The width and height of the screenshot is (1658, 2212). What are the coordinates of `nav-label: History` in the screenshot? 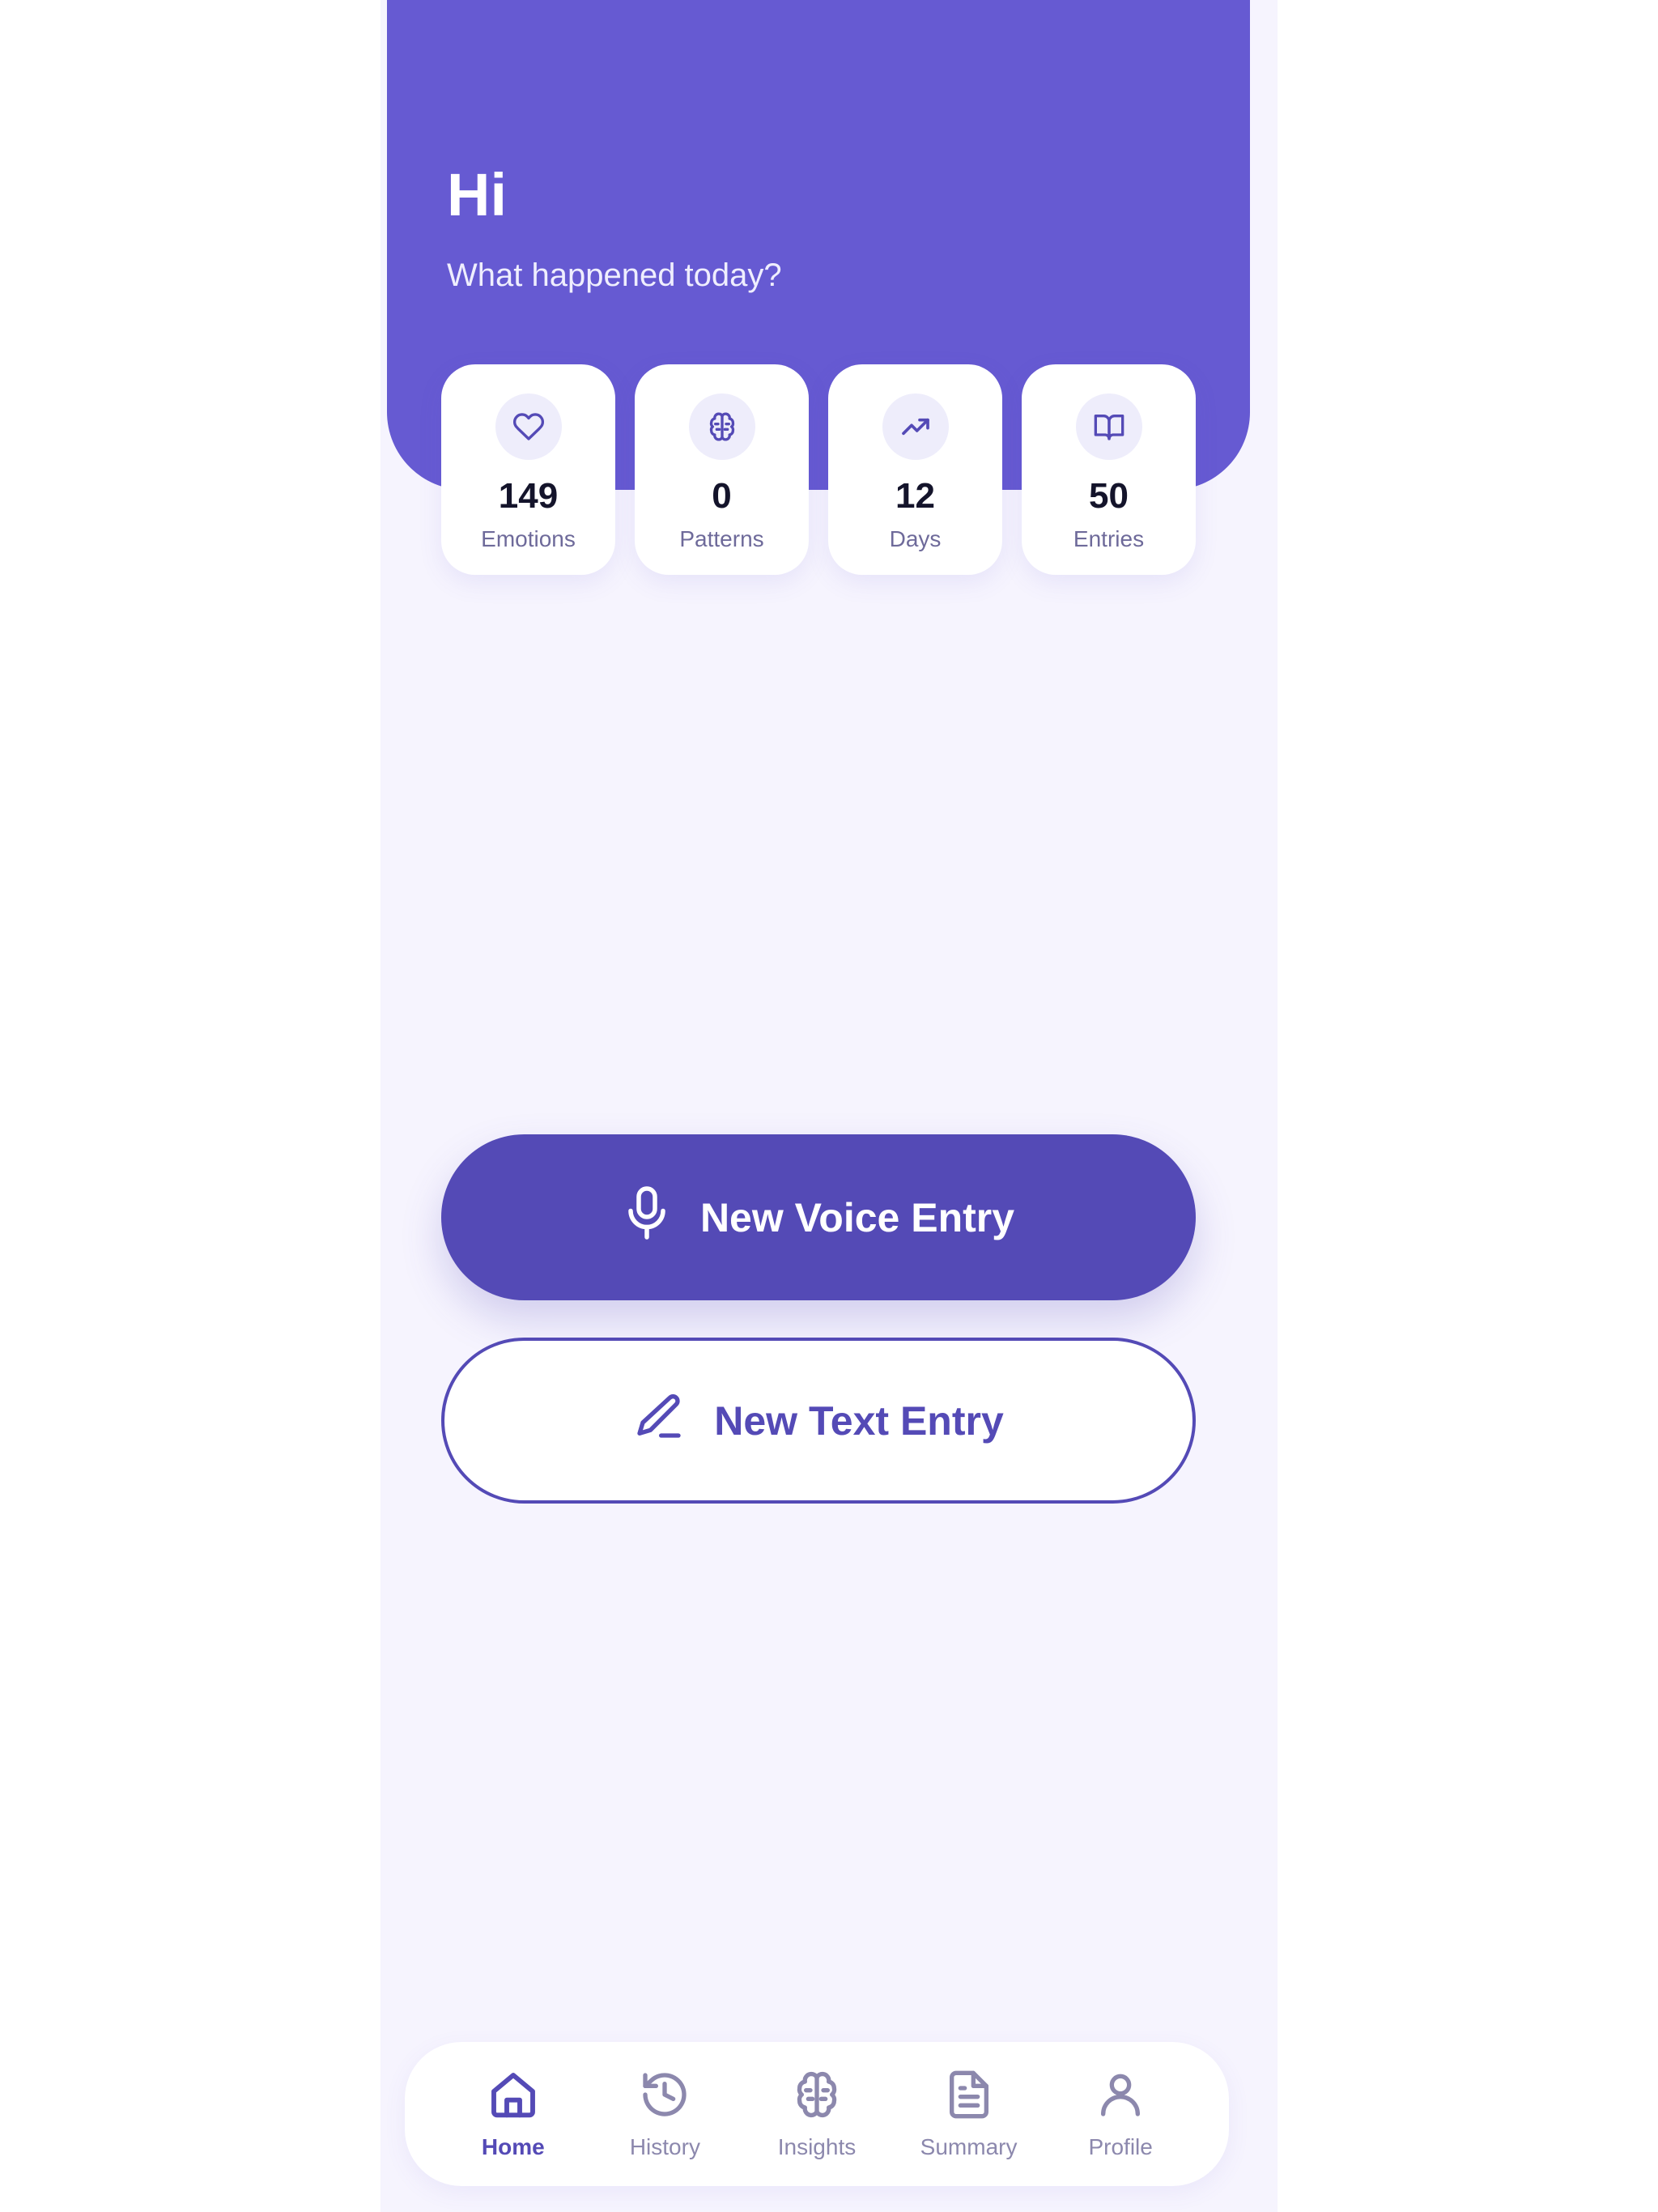 It's located at (664, 2146).